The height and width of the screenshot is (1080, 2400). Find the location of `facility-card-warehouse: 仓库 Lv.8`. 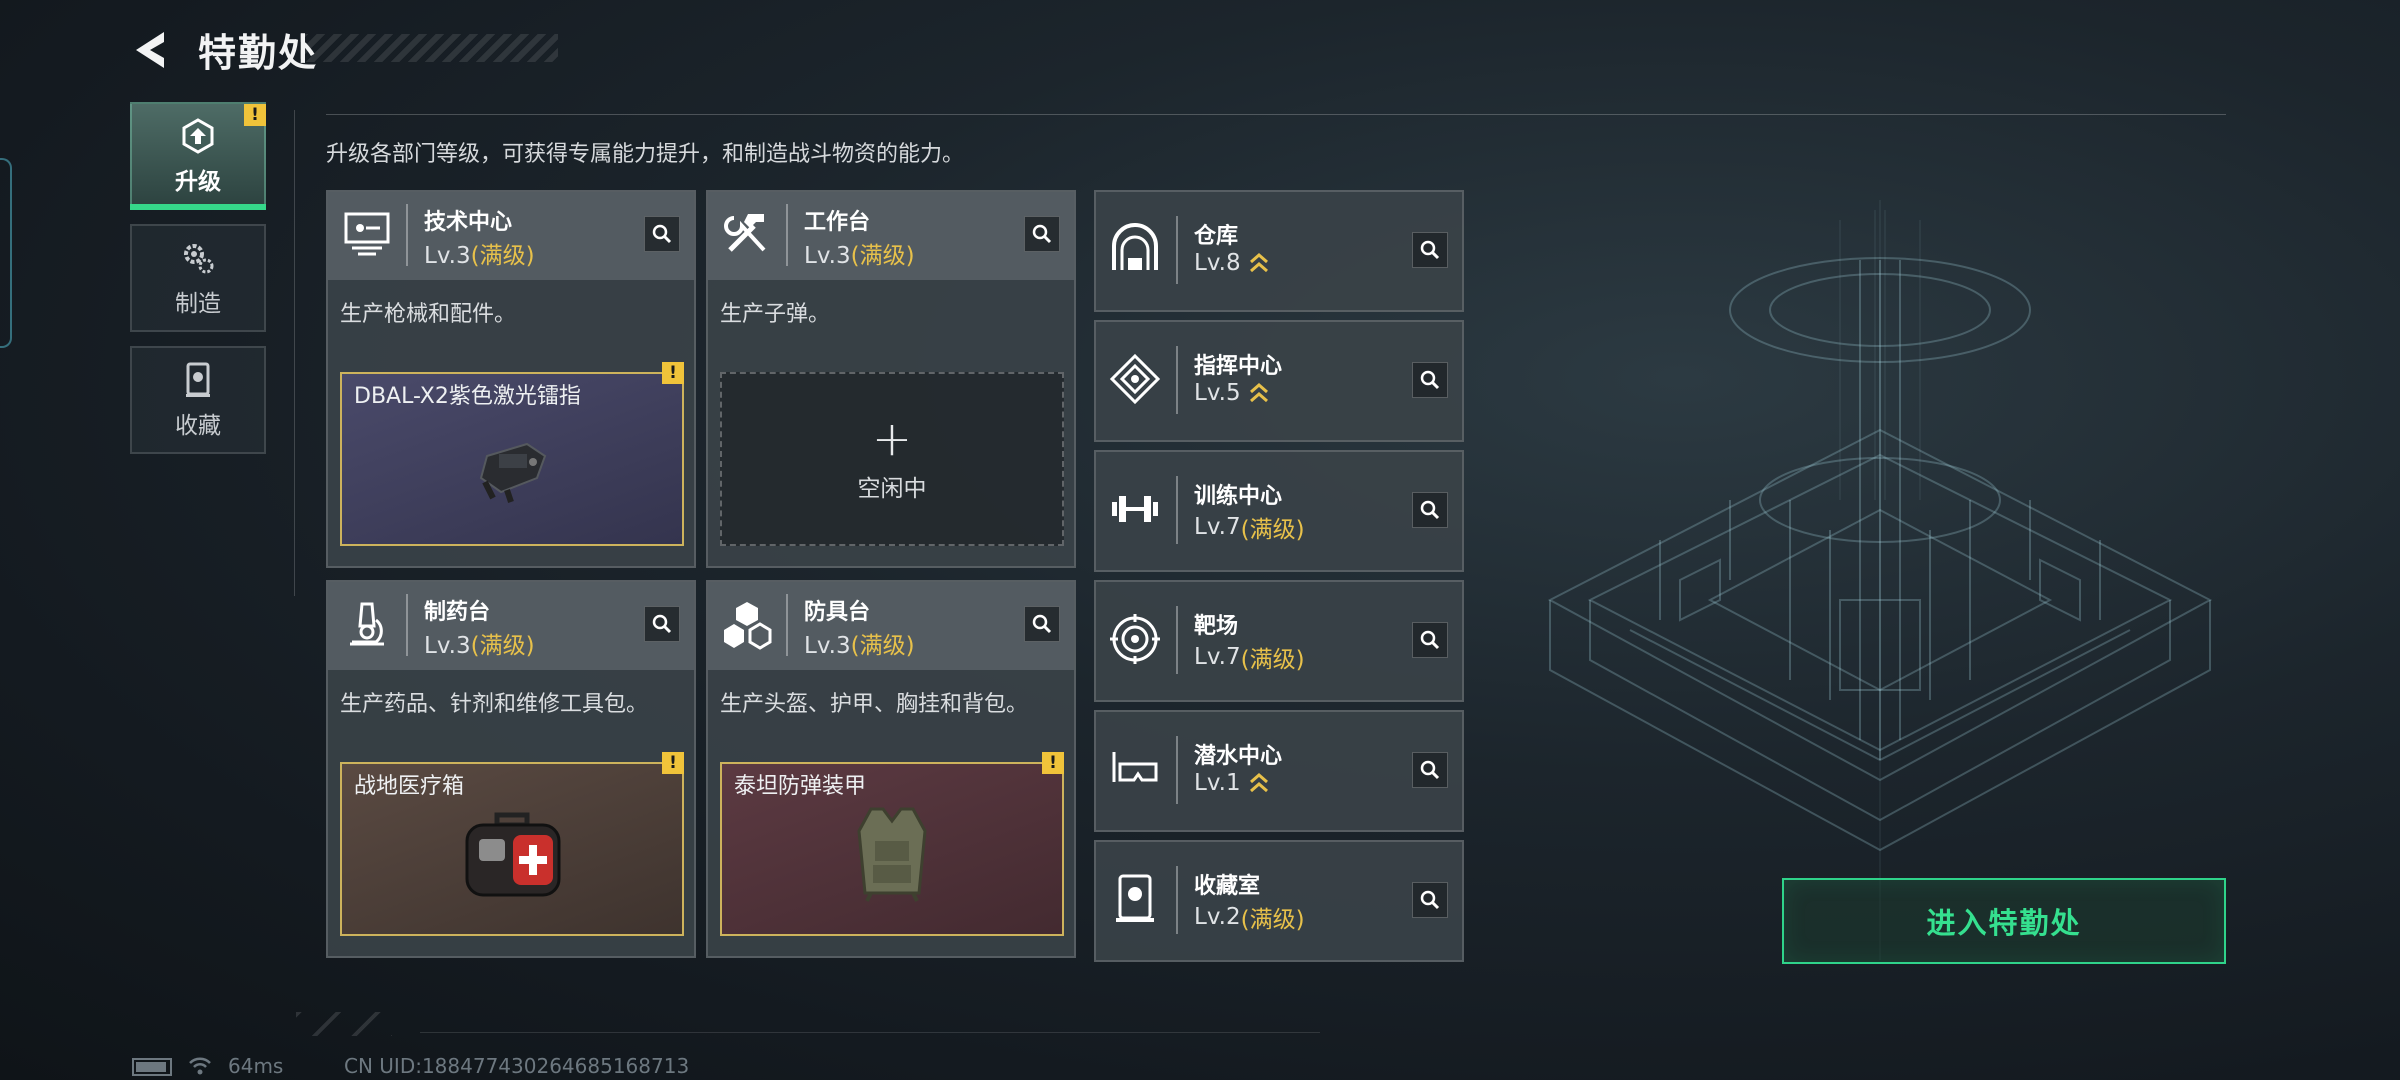

facility-card-warehouse: 仓库 Lv.8 is located at coordinates (1279, 251).